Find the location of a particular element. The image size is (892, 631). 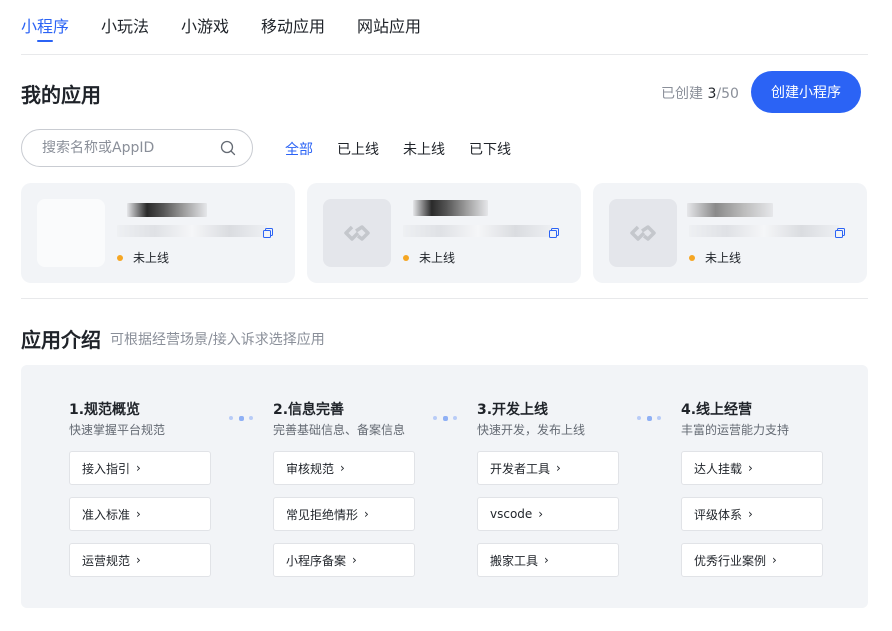

step-link: 接入指引 › is located at coordinates (140, 468).